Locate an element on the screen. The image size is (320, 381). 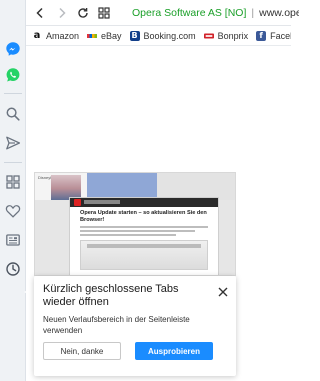
preview-nav is located at coordinates (102, 202).